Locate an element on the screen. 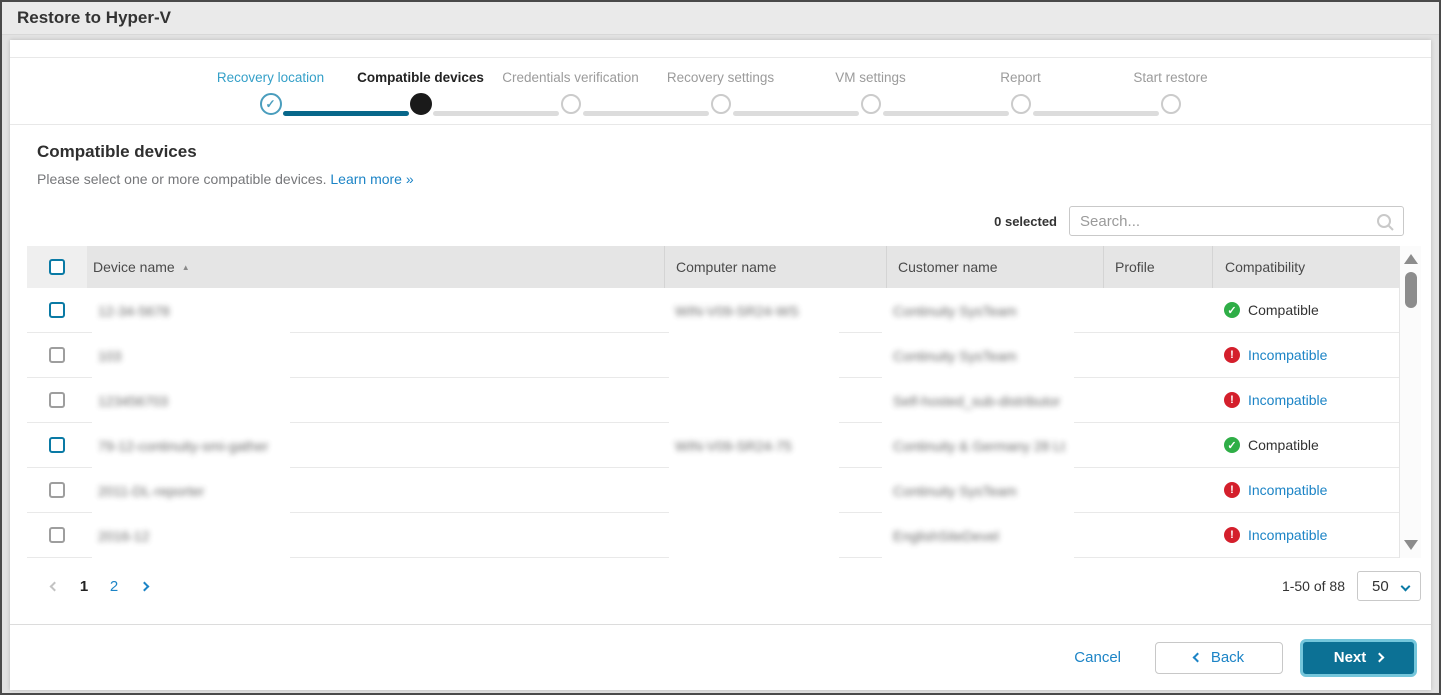  chevron-right-icon is located at coordinates (1379, 657).